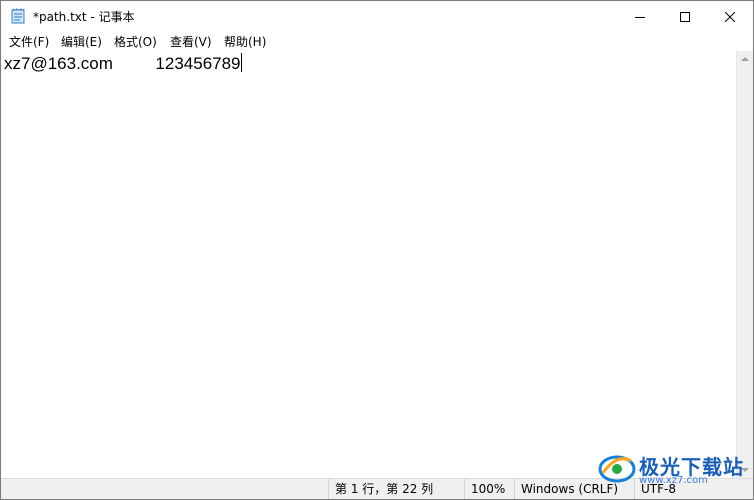 The width and height of the screenshot is (754, 500). What do you see at coordinates (744, 264) in the screenshot?
I see `vertical-scrollbar` at bounding box center [744, 264].